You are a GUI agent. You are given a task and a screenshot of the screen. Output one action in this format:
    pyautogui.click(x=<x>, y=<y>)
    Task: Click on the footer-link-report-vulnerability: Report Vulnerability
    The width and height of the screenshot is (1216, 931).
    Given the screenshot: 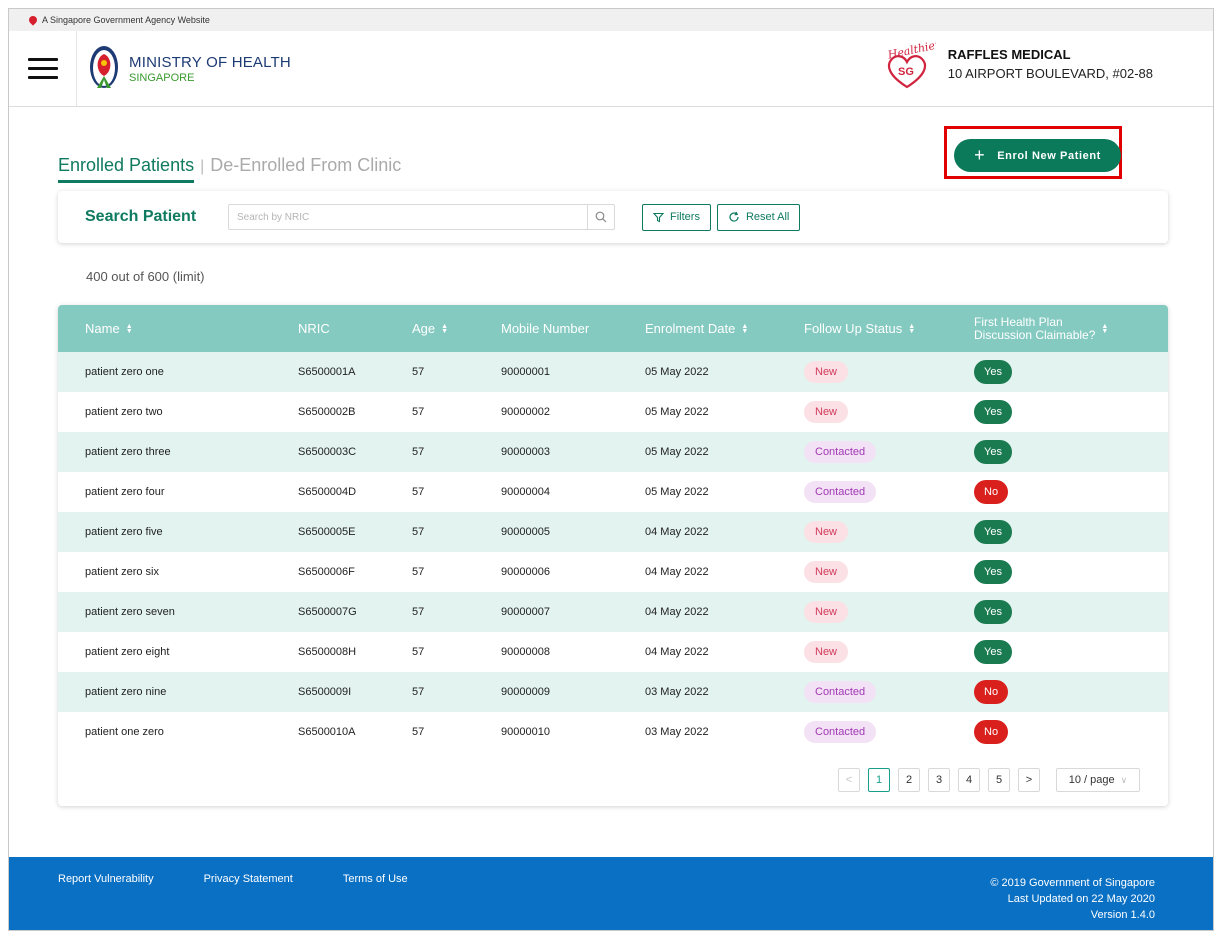 What is the action you would take?
    pyautogui.click(x=106, y=879)
    